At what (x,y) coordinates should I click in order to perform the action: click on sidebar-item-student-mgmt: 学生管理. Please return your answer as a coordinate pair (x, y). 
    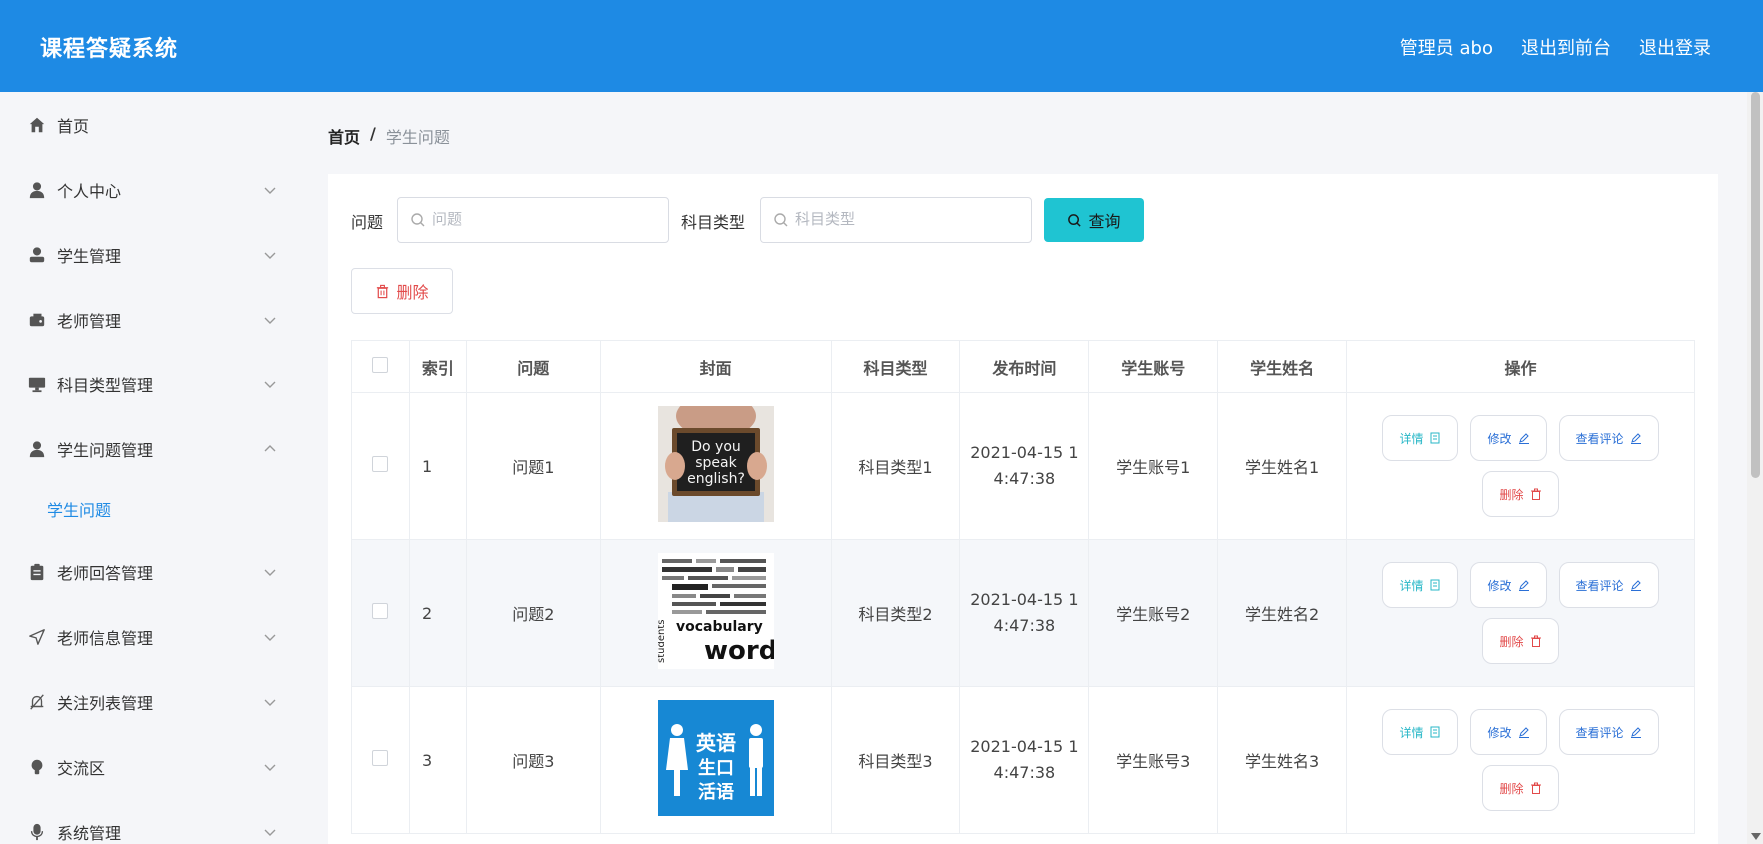
    Looking at the image, I should click on (150, 255).